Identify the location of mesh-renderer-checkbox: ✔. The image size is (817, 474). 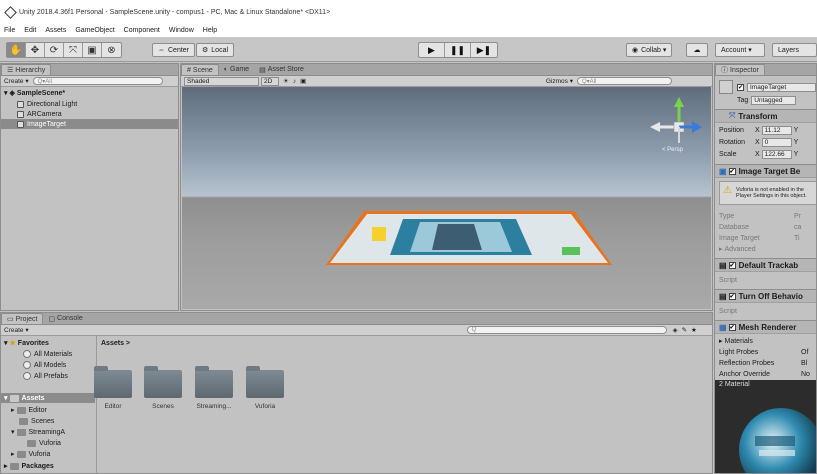
(732, 327).